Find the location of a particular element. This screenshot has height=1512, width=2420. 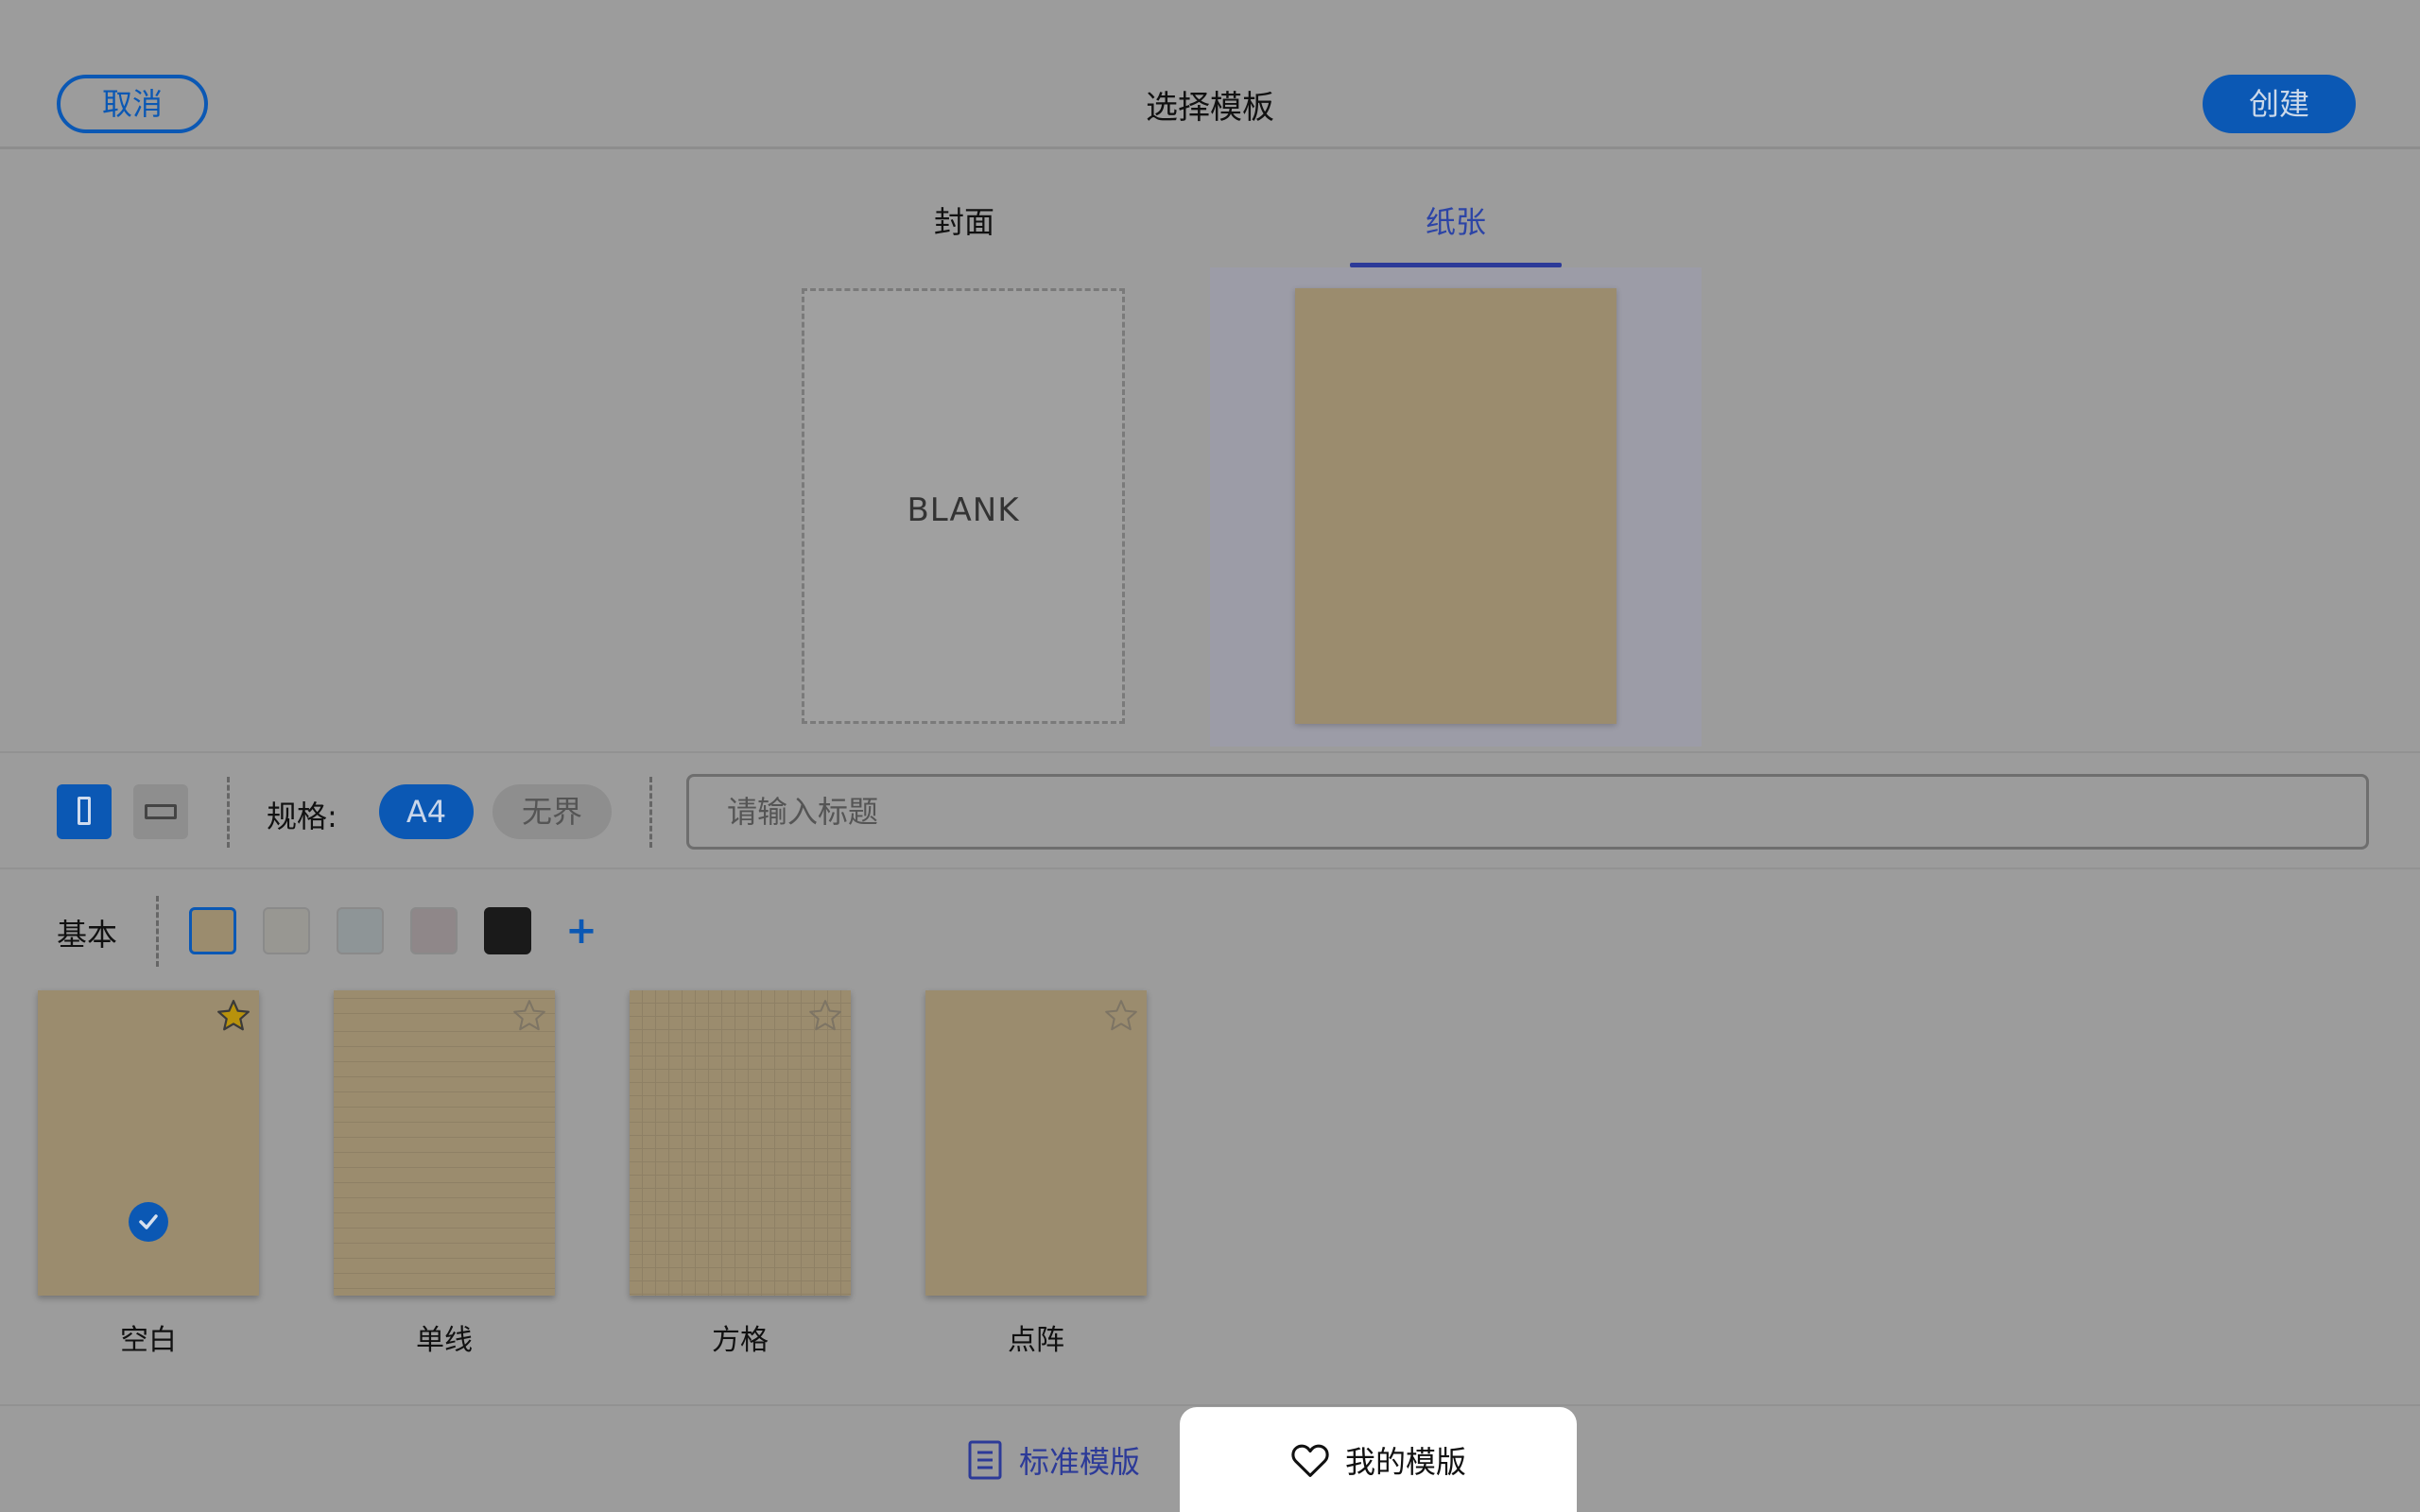

title-input is located at coordinates (1527, 812).